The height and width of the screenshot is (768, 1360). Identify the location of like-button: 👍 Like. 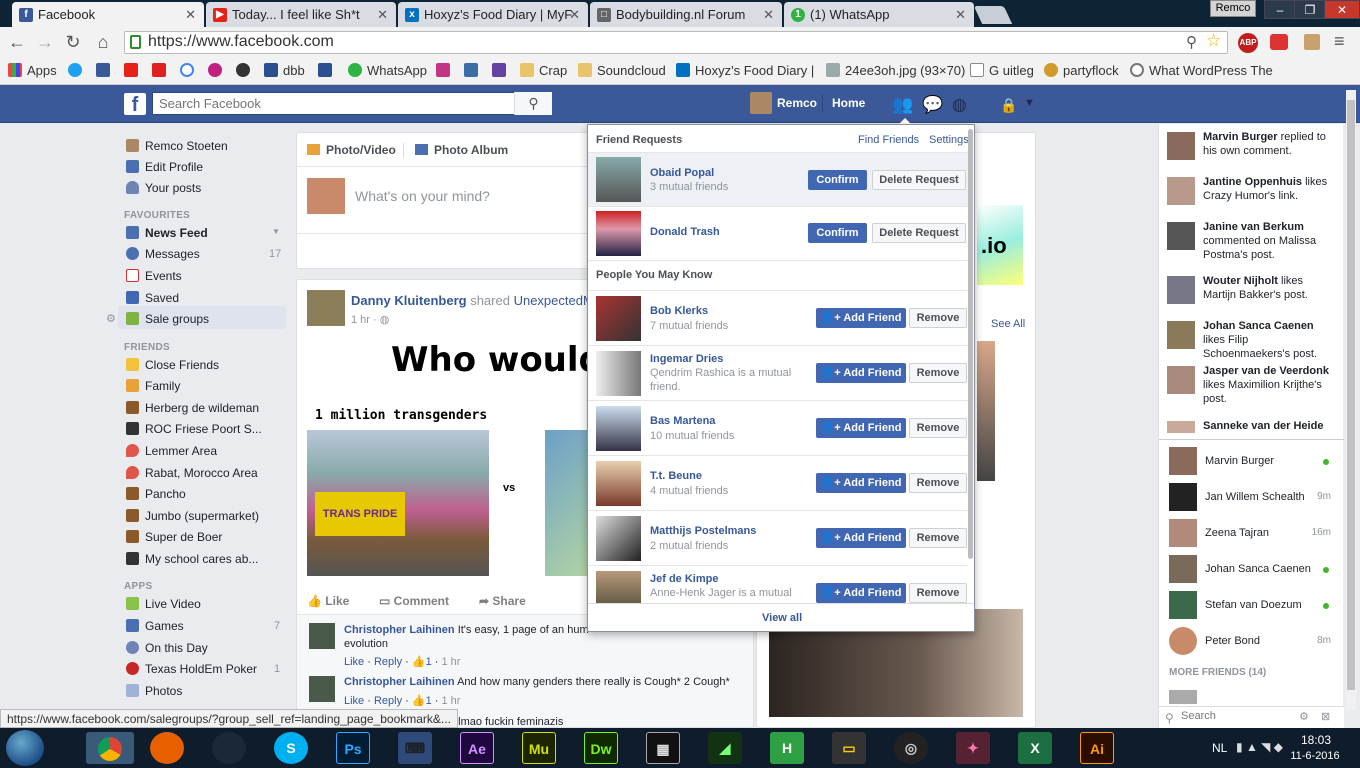
(328, 601).